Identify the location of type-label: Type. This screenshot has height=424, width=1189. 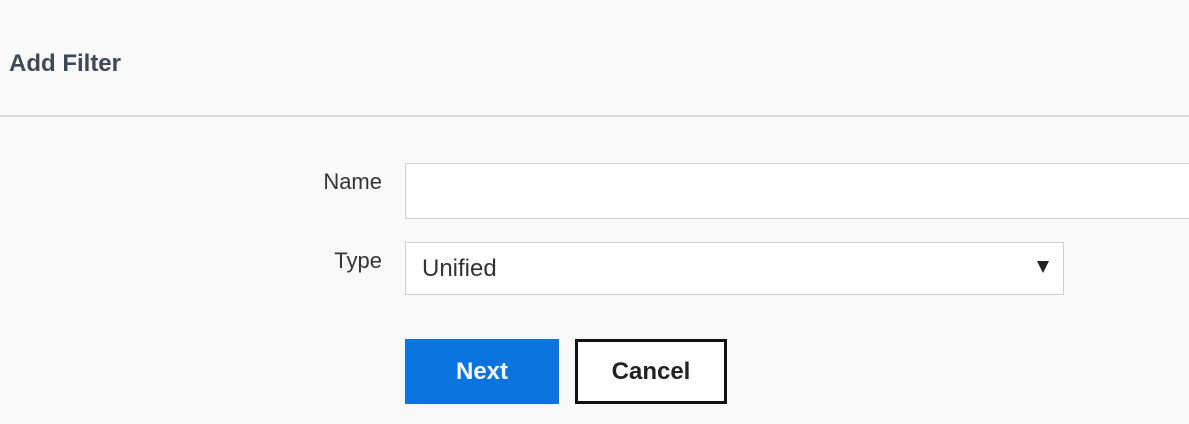
(358, 260).